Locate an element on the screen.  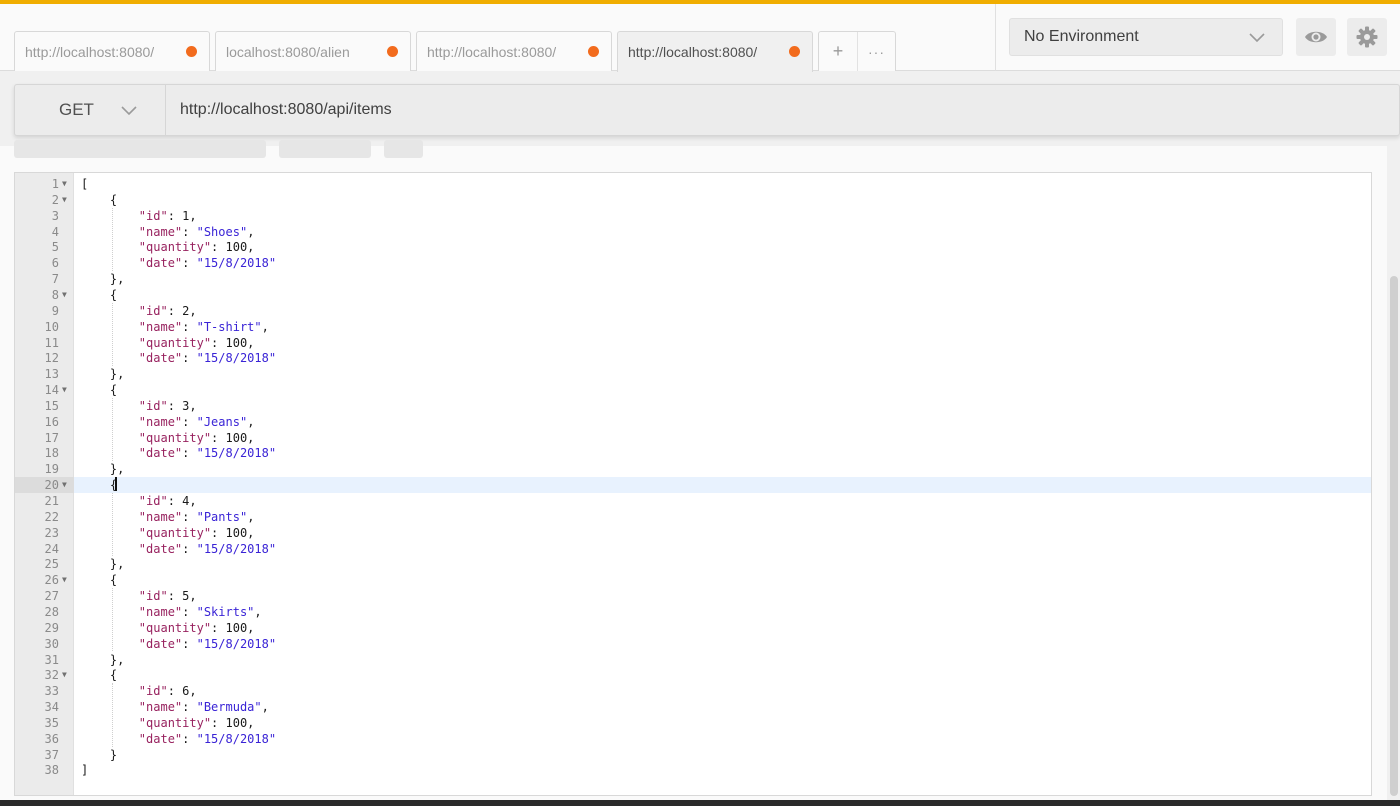
code-line: 9 "id": 2, is located at coordinates (693, 311).